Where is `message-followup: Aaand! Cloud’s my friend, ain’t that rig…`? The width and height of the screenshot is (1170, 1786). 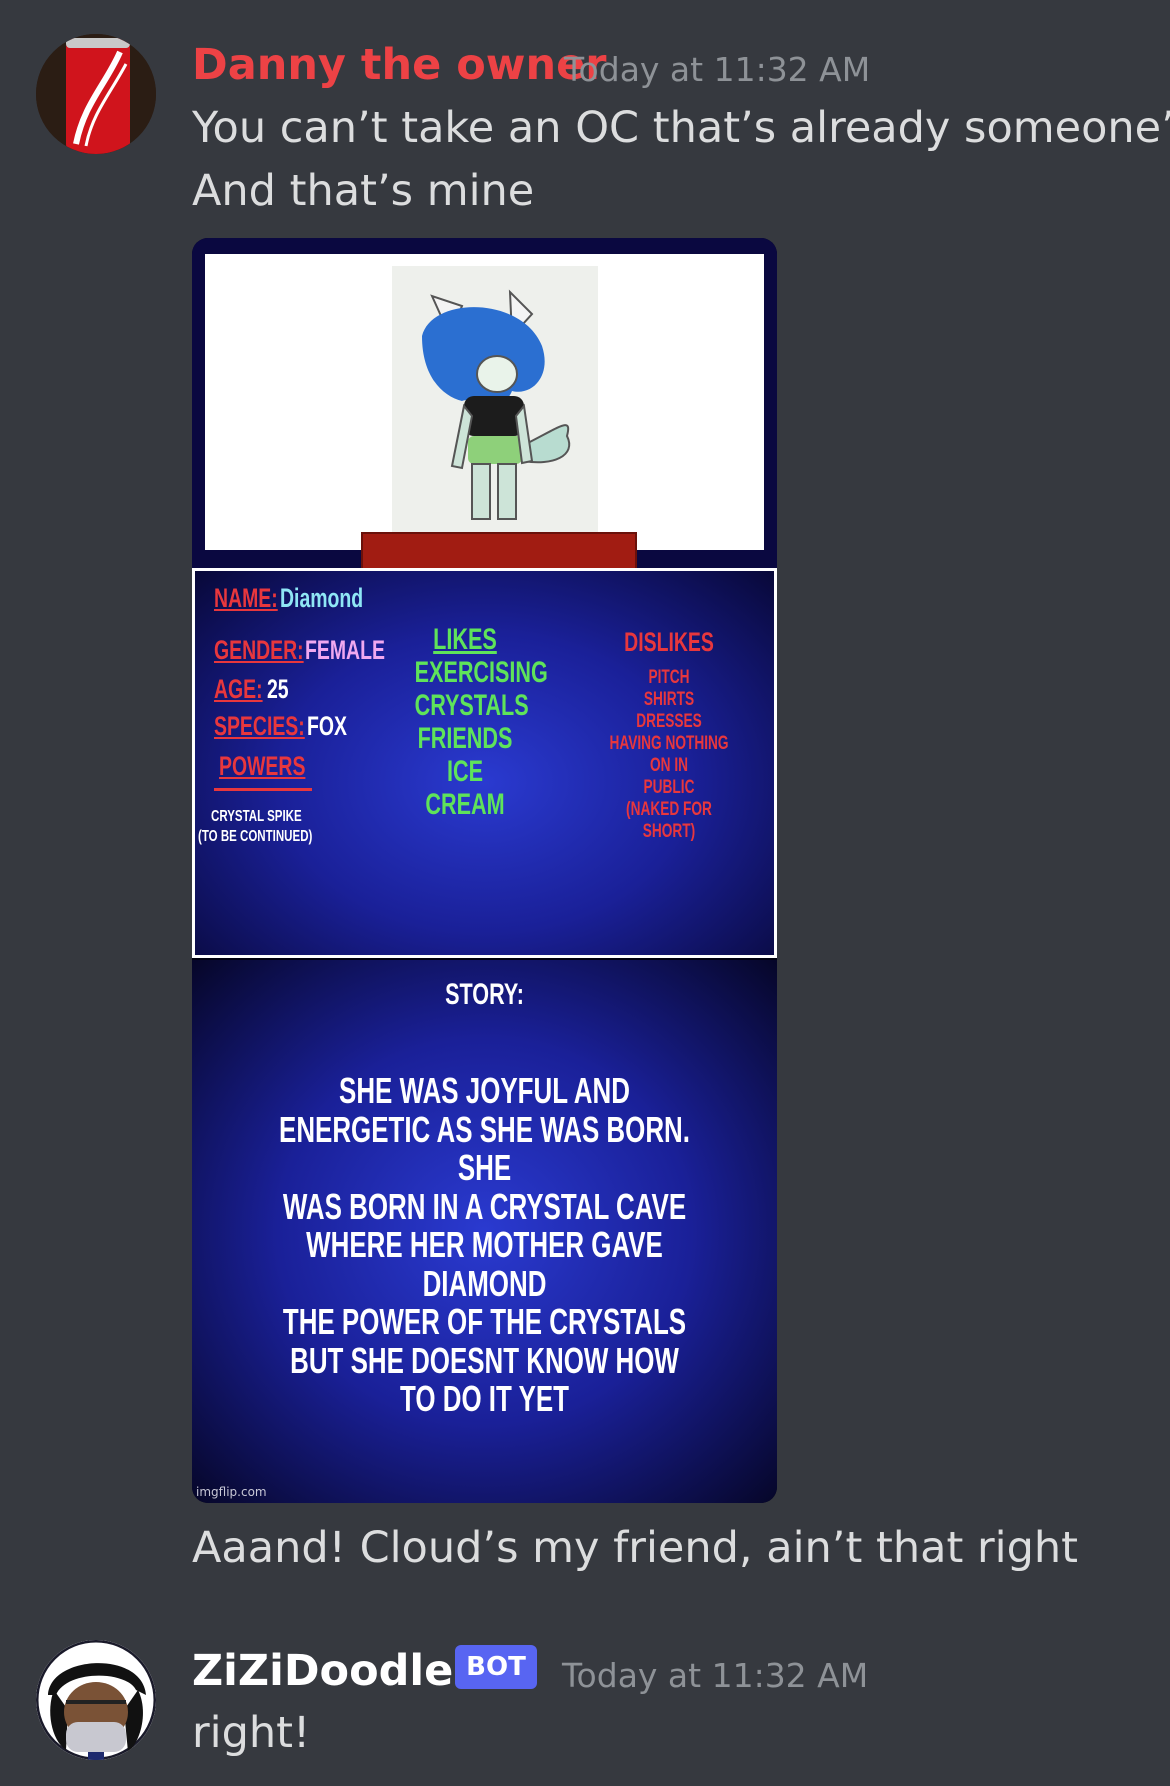
message-followup: Aaand! Cloud’s my friend, ain’t that rig… is located at coordinates (635, 1548).